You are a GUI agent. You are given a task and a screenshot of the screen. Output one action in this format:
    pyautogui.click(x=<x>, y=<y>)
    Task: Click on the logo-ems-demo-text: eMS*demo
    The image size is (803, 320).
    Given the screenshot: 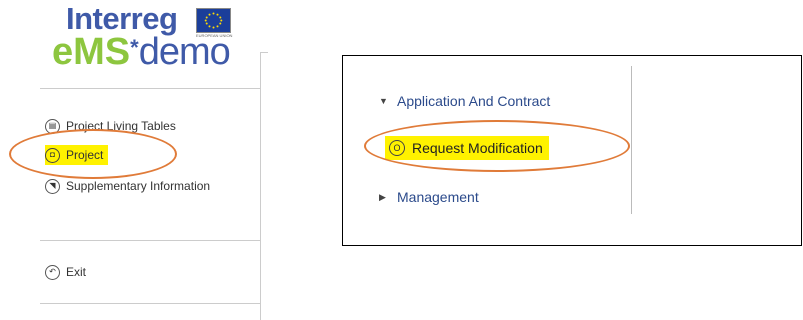 What is the action you would take?
    pyautogui.click(x=141, y=52)
    